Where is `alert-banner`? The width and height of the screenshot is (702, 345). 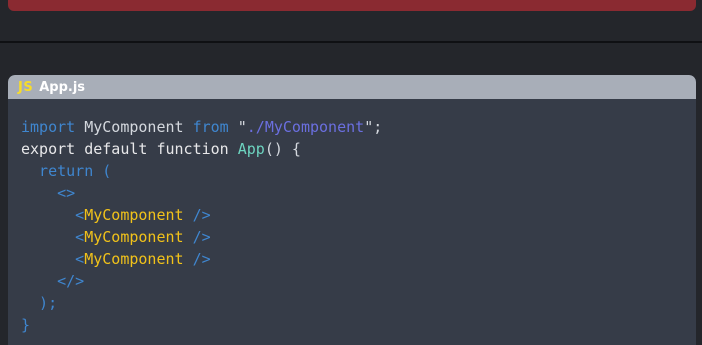 alert-banner is located at coordinates (352, 5).